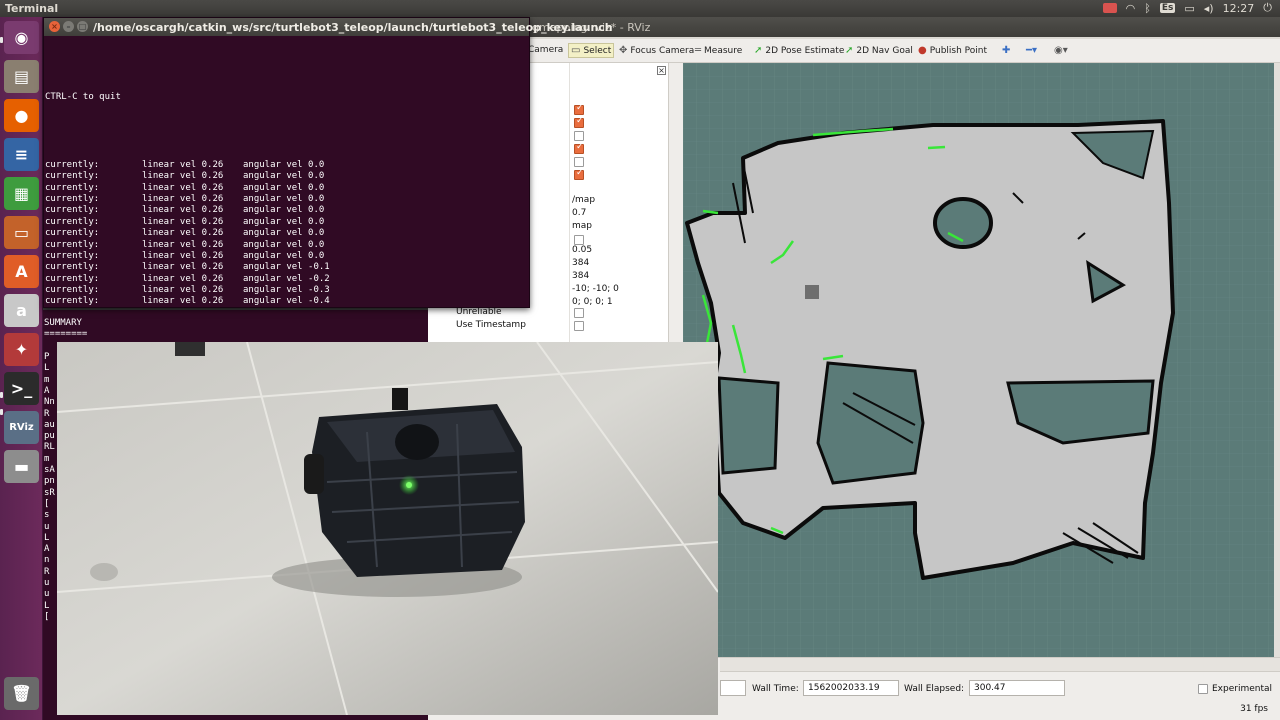 The width and height of the screenshot is (1280, 720). I want to click on property-value: 0.7, so click(579, 213).